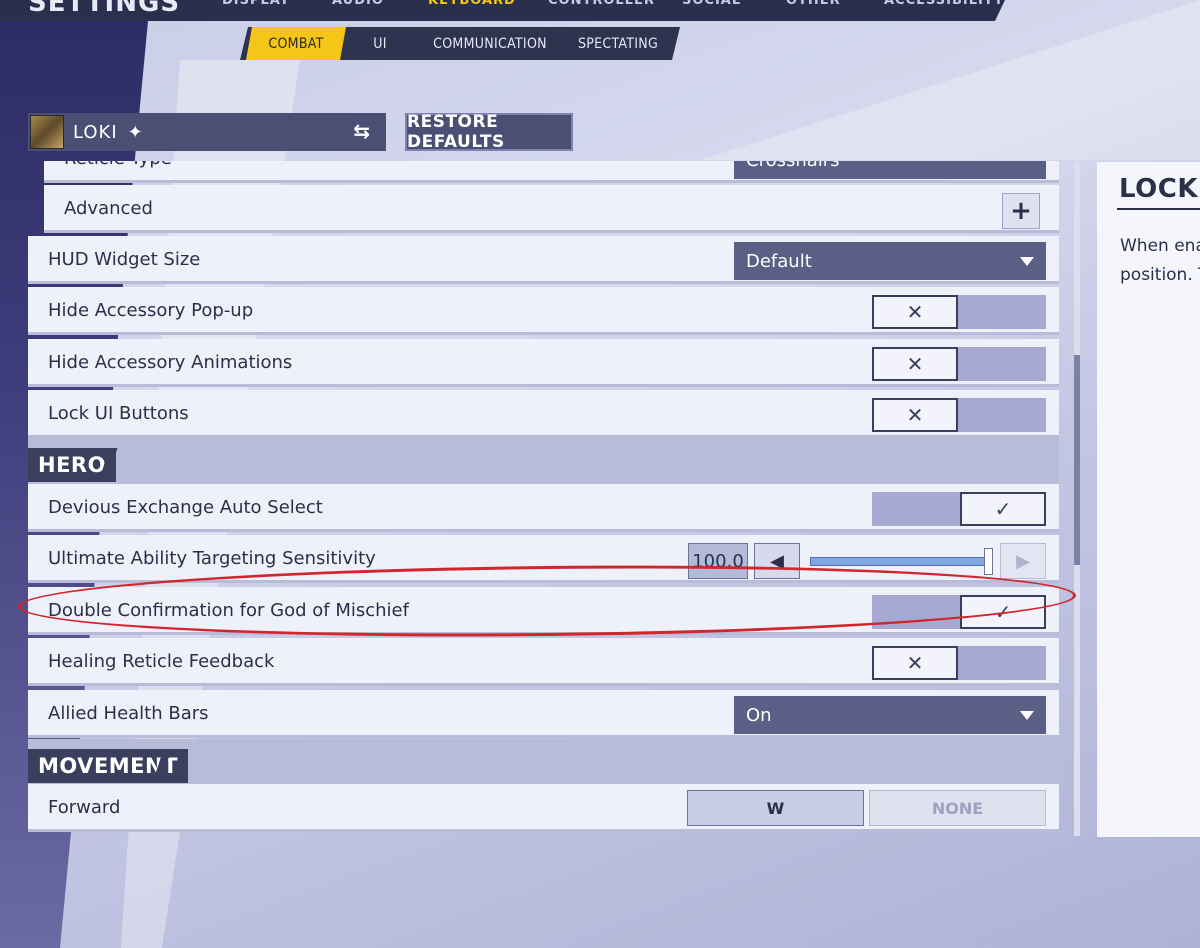  What do you see at coordinates (957, 808) in the screenshot?
I see `forward-secondary-key: NONE` at bounding box center [957, 808].